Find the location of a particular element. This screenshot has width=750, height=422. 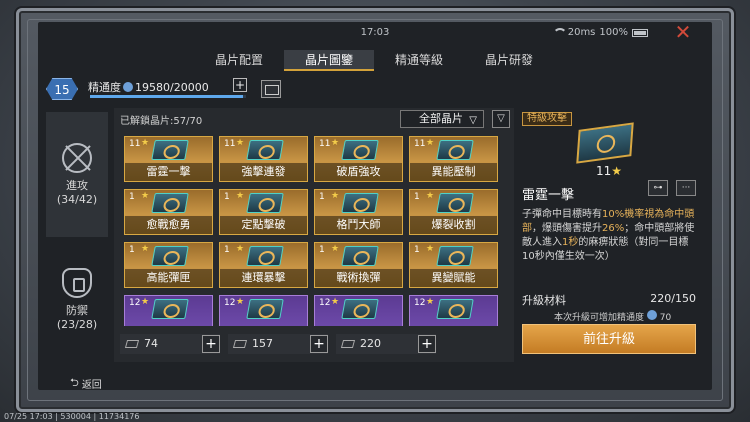

chip-card: 11 ★ 破盾強攻 is located at coordinates (358, 159).